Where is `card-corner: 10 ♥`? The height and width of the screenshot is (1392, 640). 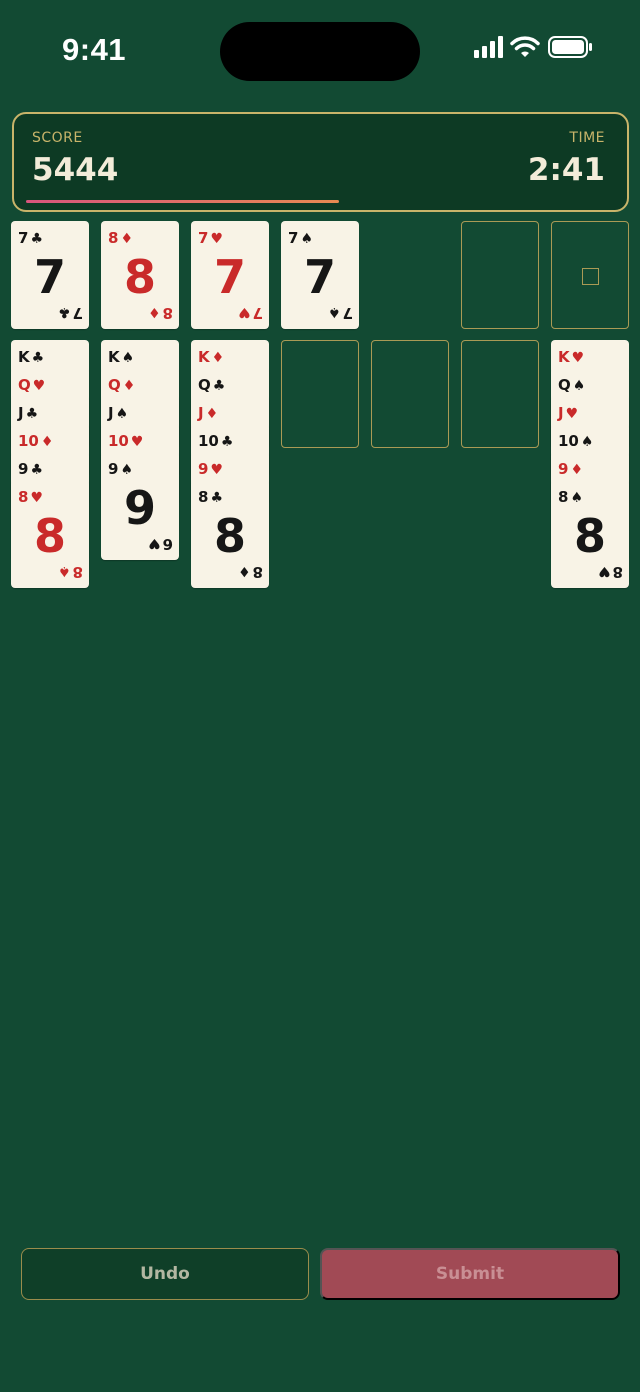 card-corner: 10 ♥ is located at coordinates (125, 441).